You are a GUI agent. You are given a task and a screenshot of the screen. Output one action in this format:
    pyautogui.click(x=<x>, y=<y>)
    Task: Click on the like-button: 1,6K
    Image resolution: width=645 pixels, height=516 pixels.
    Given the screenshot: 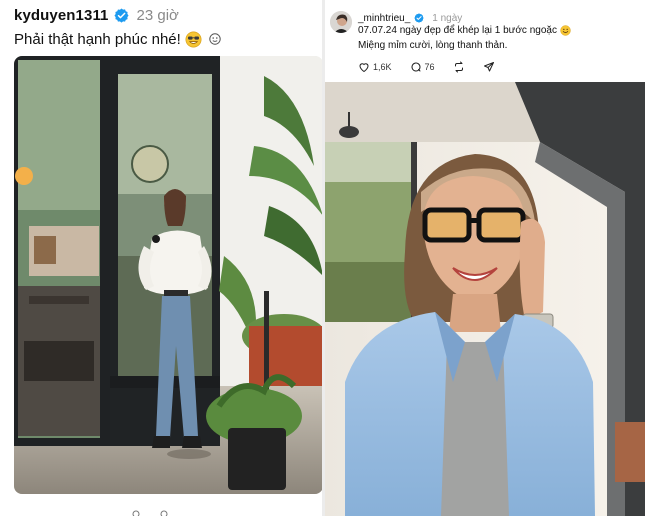 What is the action you would take?
    pyautogui.click(x=375, y=67)
    